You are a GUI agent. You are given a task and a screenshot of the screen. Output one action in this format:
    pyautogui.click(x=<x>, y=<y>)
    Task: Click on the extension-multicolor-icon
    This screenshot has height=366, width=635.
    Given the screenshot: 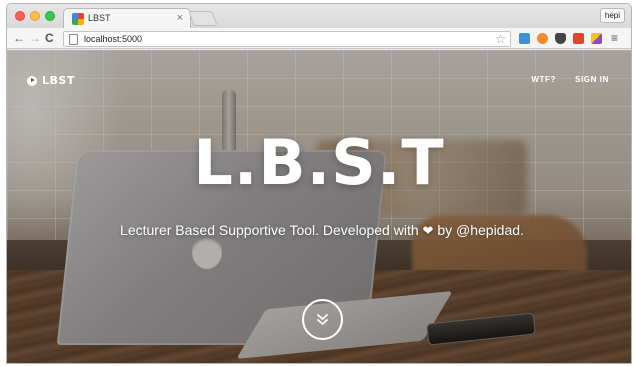 What is the action you would take?
    pyautogui.click(x=596, y=38)
    